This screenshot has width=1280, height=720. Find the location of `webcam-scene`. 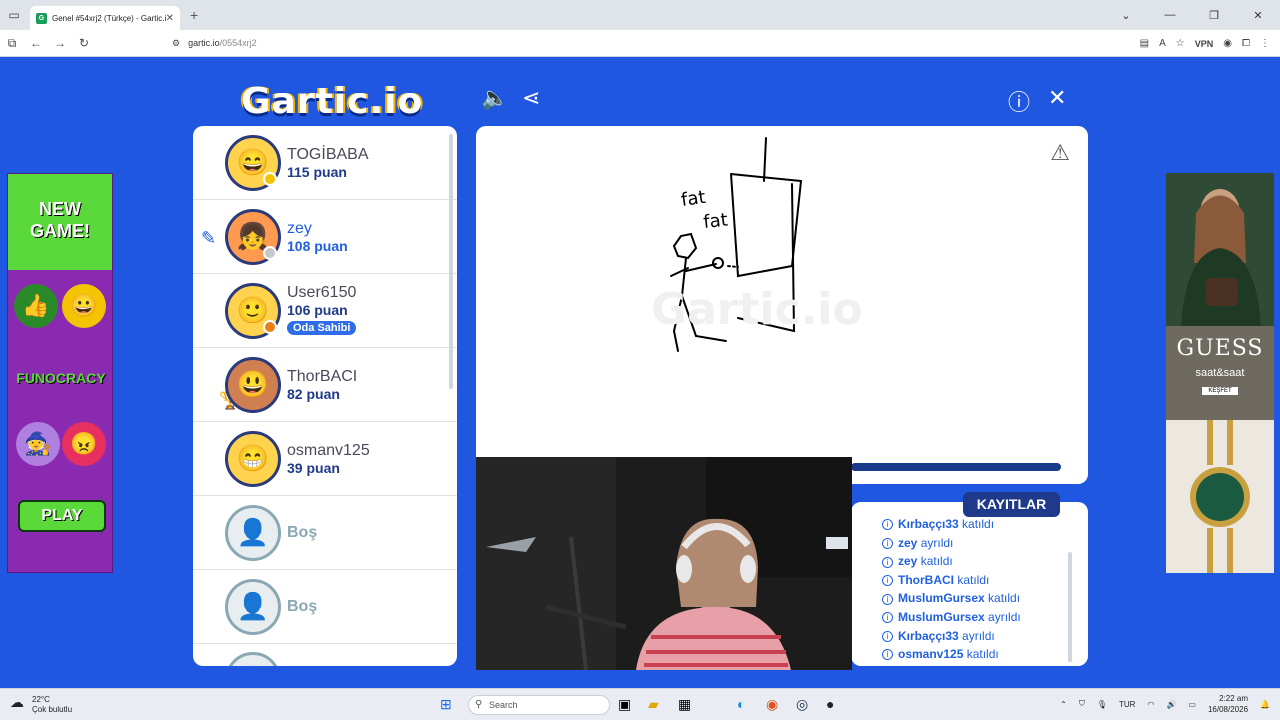

webcam-scene is located at coordinates (664, 563).